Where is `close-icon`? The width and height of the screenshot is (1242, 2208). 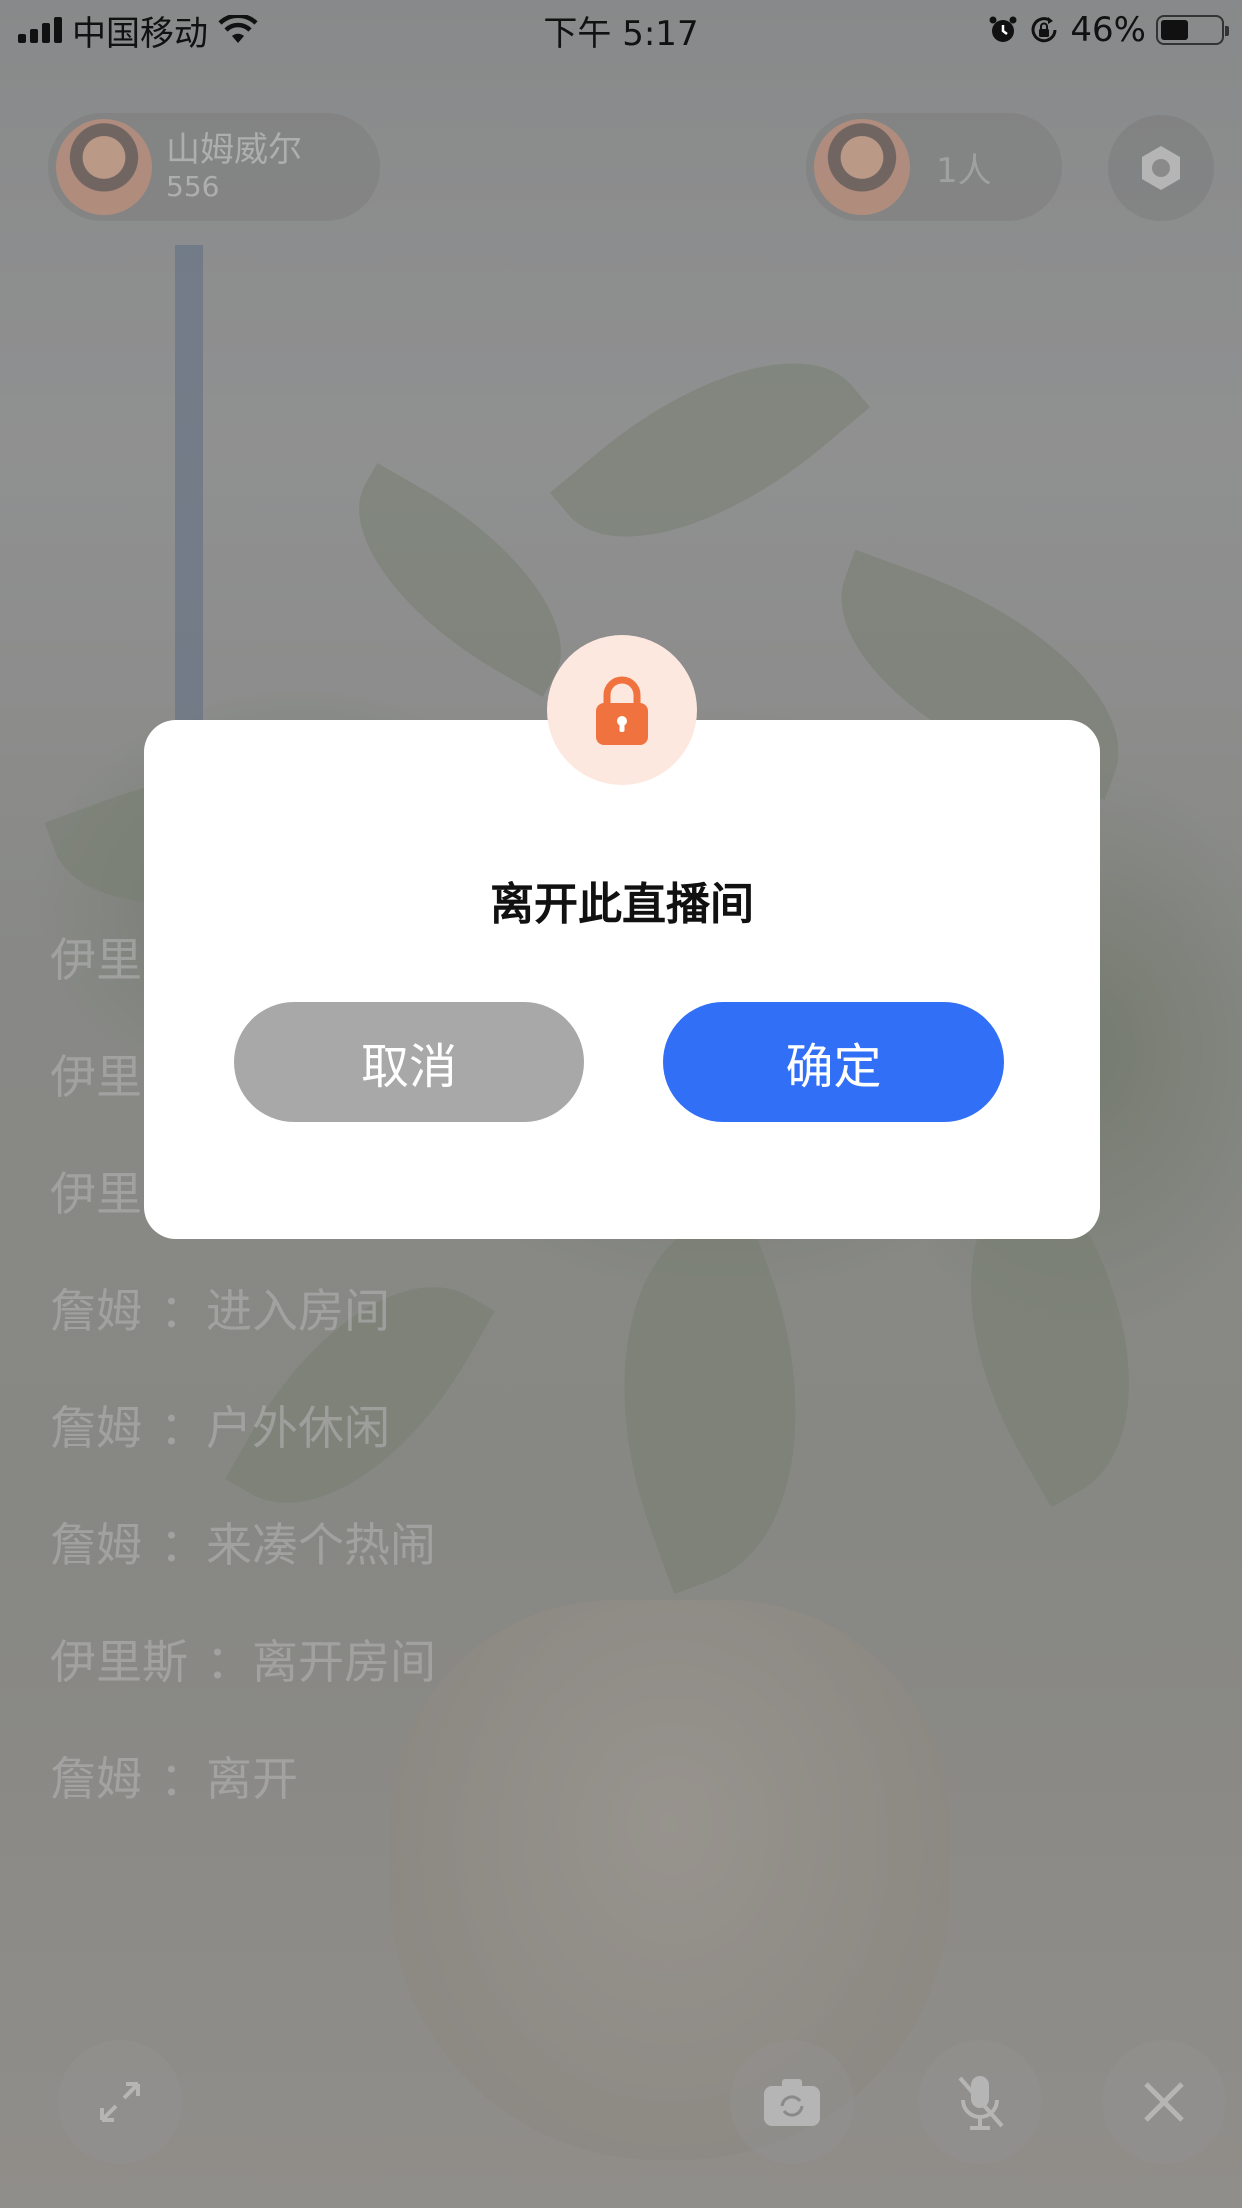
close-icon is located at coordinates (1164, 2102).